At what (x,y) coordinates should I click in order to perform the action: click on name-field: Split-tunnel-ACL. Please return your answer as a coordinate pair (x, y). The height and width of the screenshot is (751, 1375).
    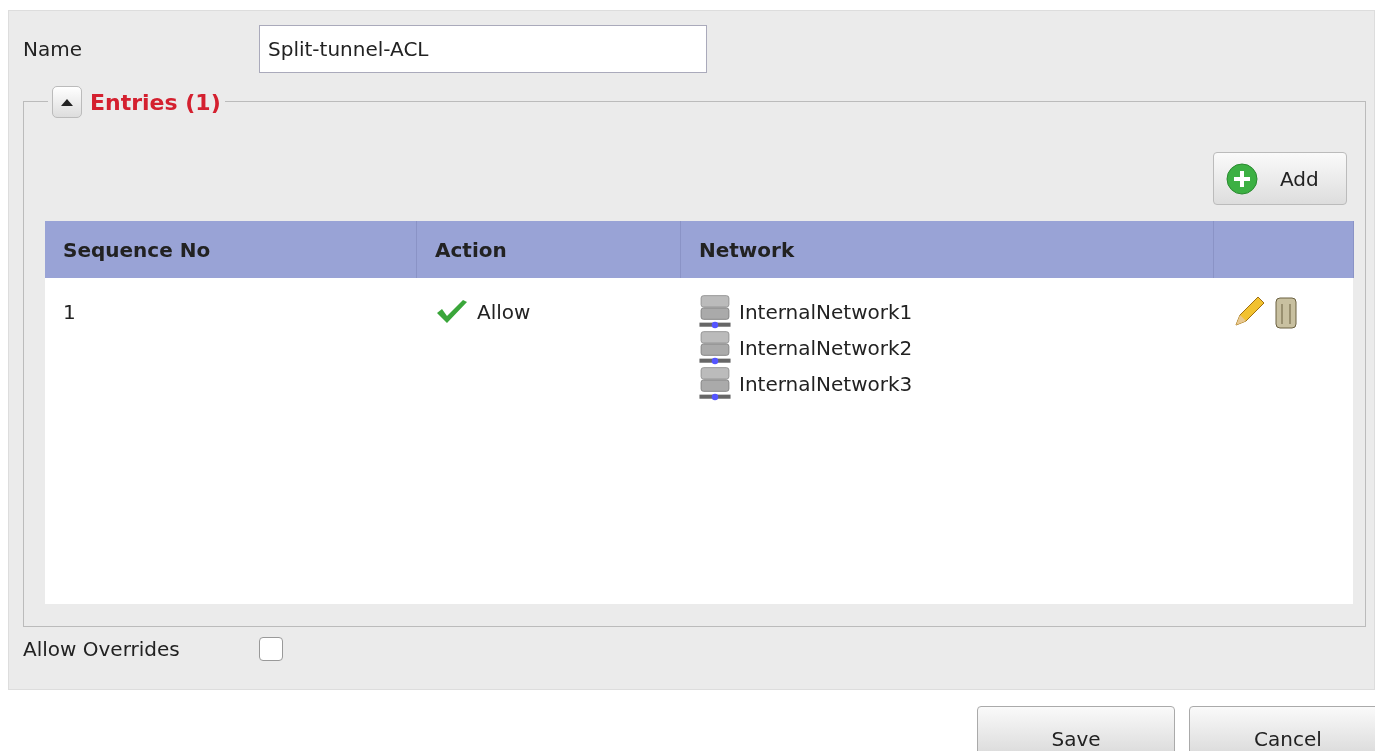
    Looking at the image, I should click on (483, 49).